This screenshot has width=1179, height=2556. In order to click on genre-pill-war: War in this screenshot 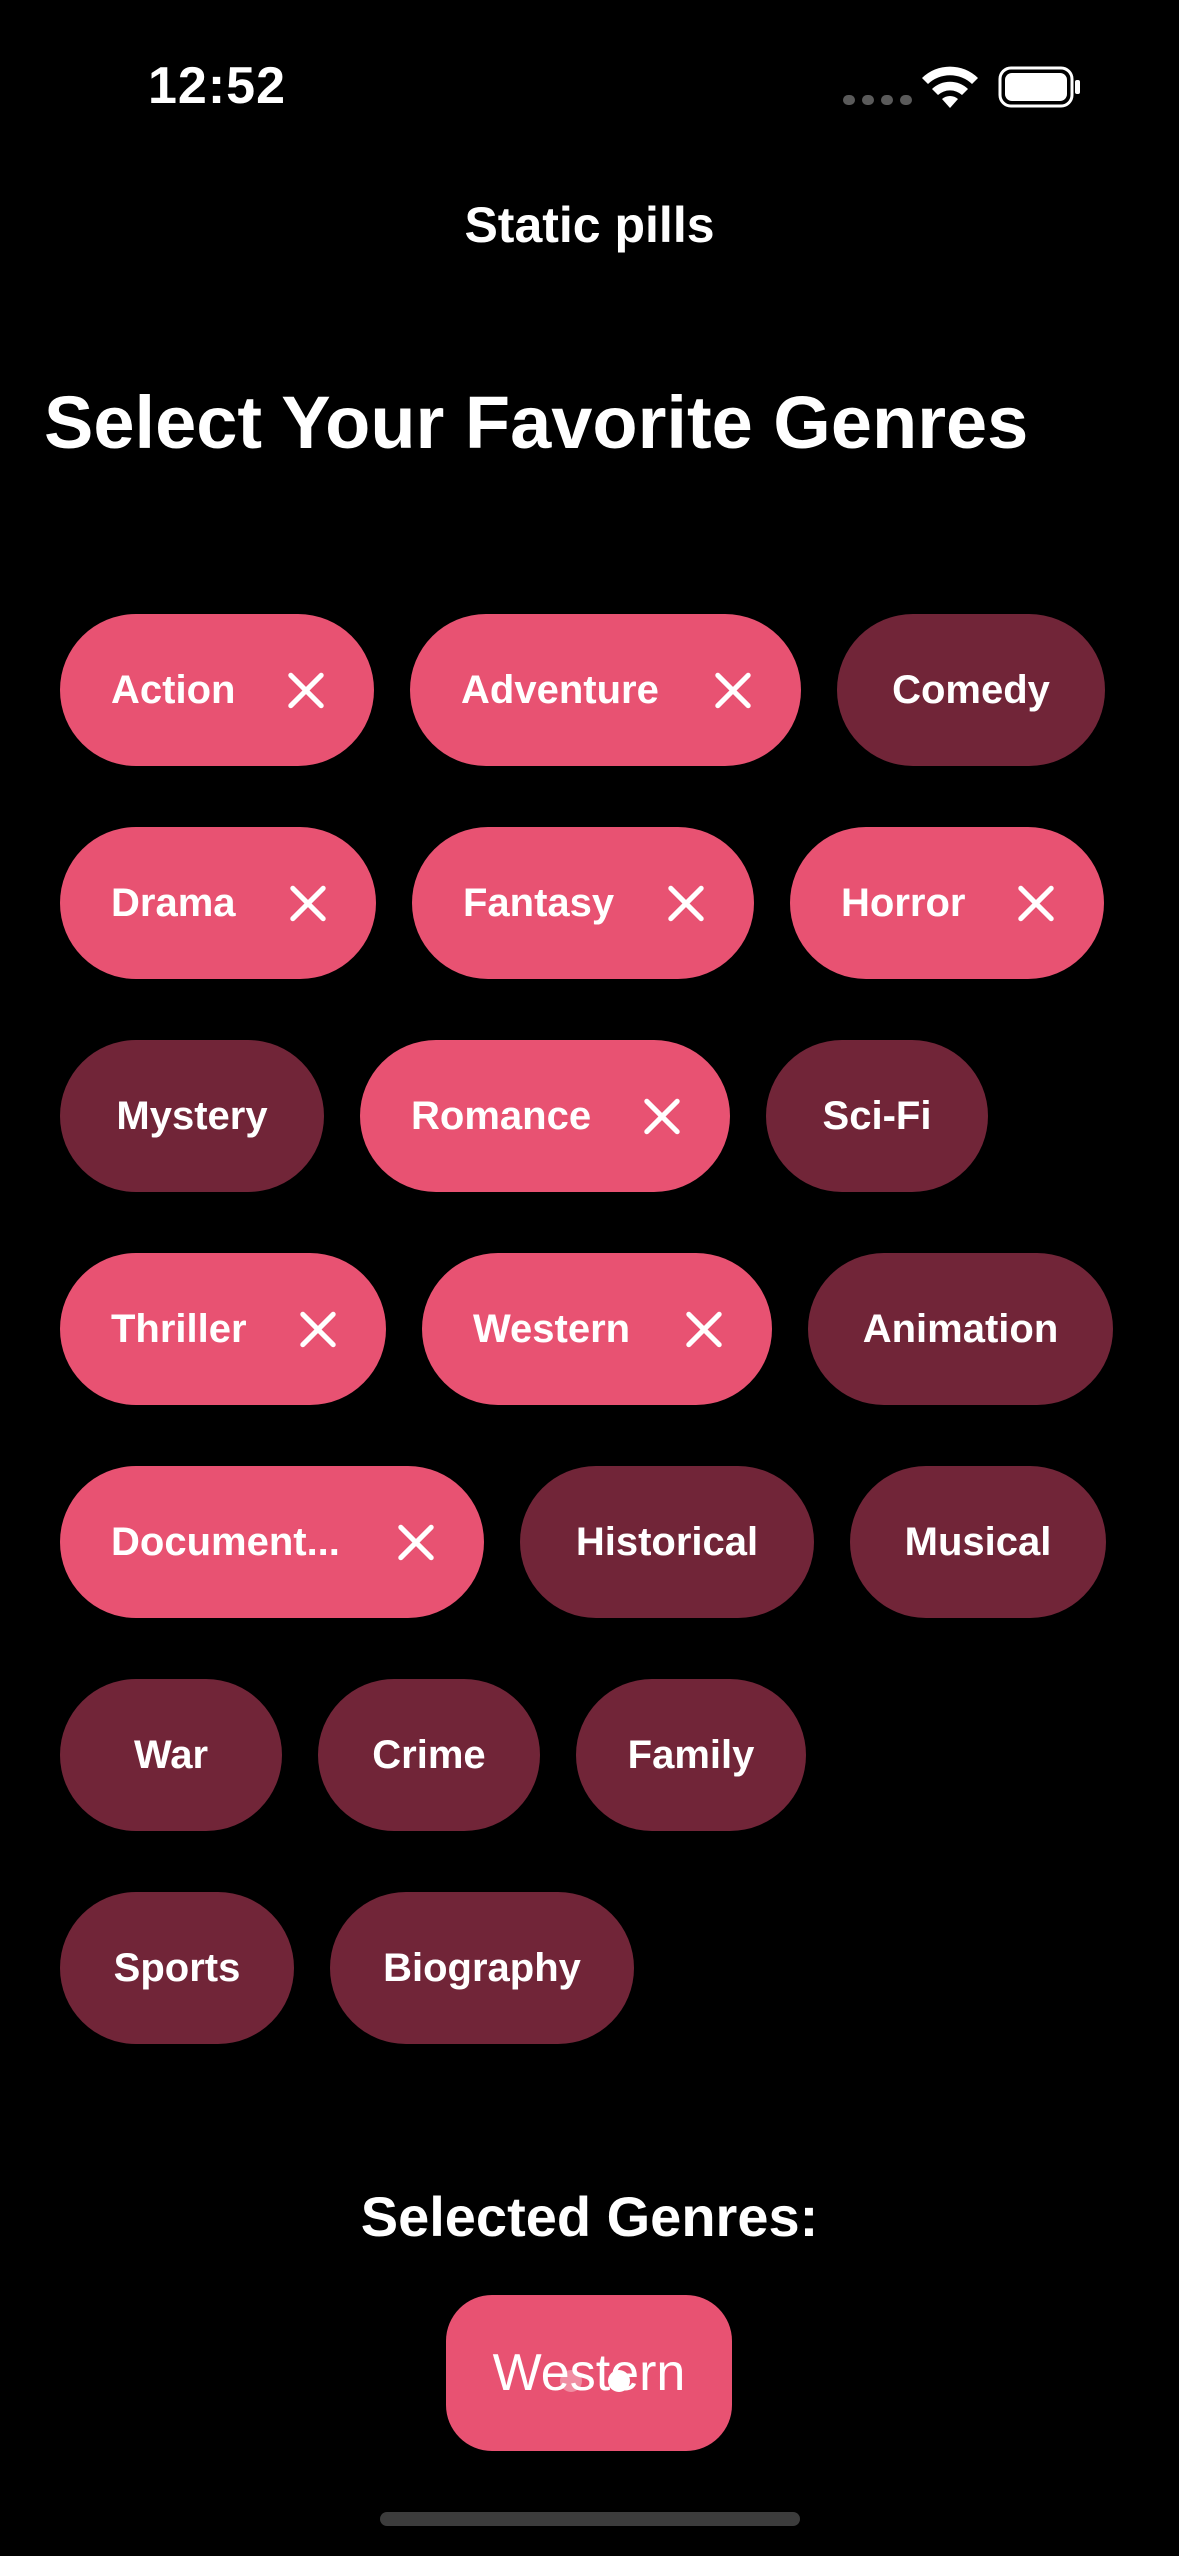, I will do `click(171, 1755)`.